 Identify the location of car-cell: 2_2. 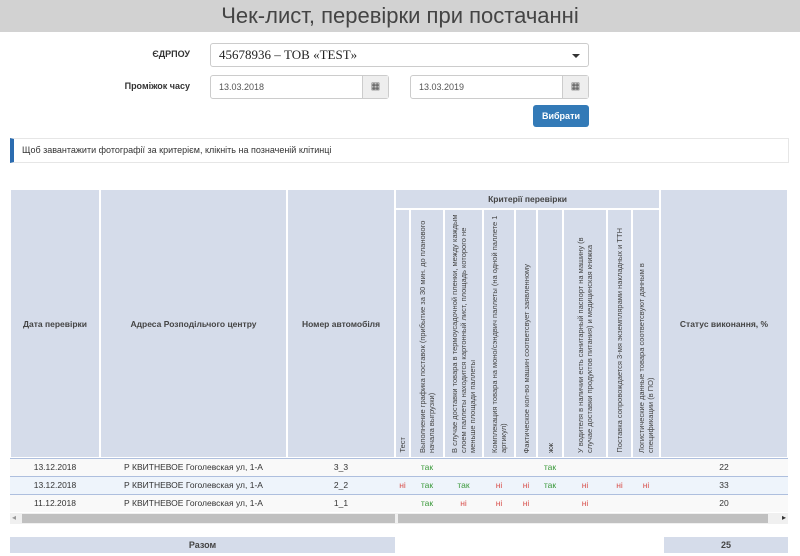
(341, 485).